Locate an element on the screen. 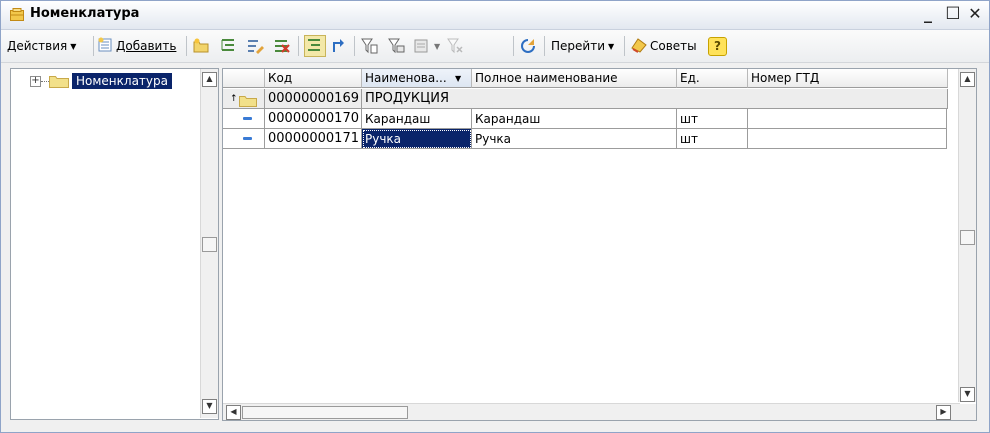  hierarchy-toggle-icon is located at coordinates (315, 46).